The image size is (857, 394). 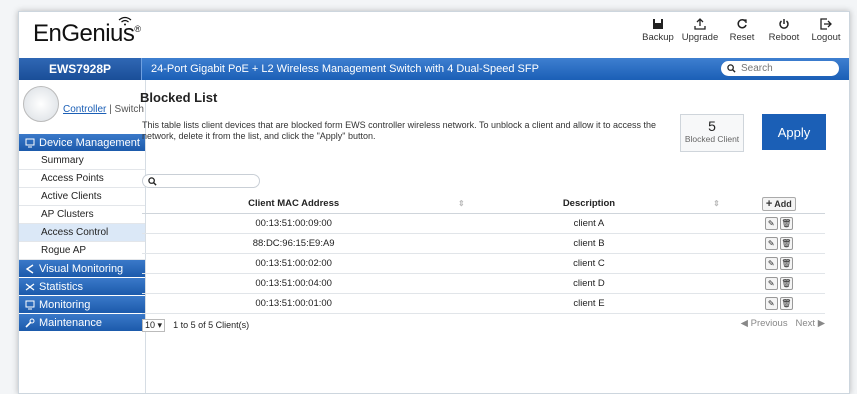 I want to click on backup-label: Backup, so click(x=658, y=37).